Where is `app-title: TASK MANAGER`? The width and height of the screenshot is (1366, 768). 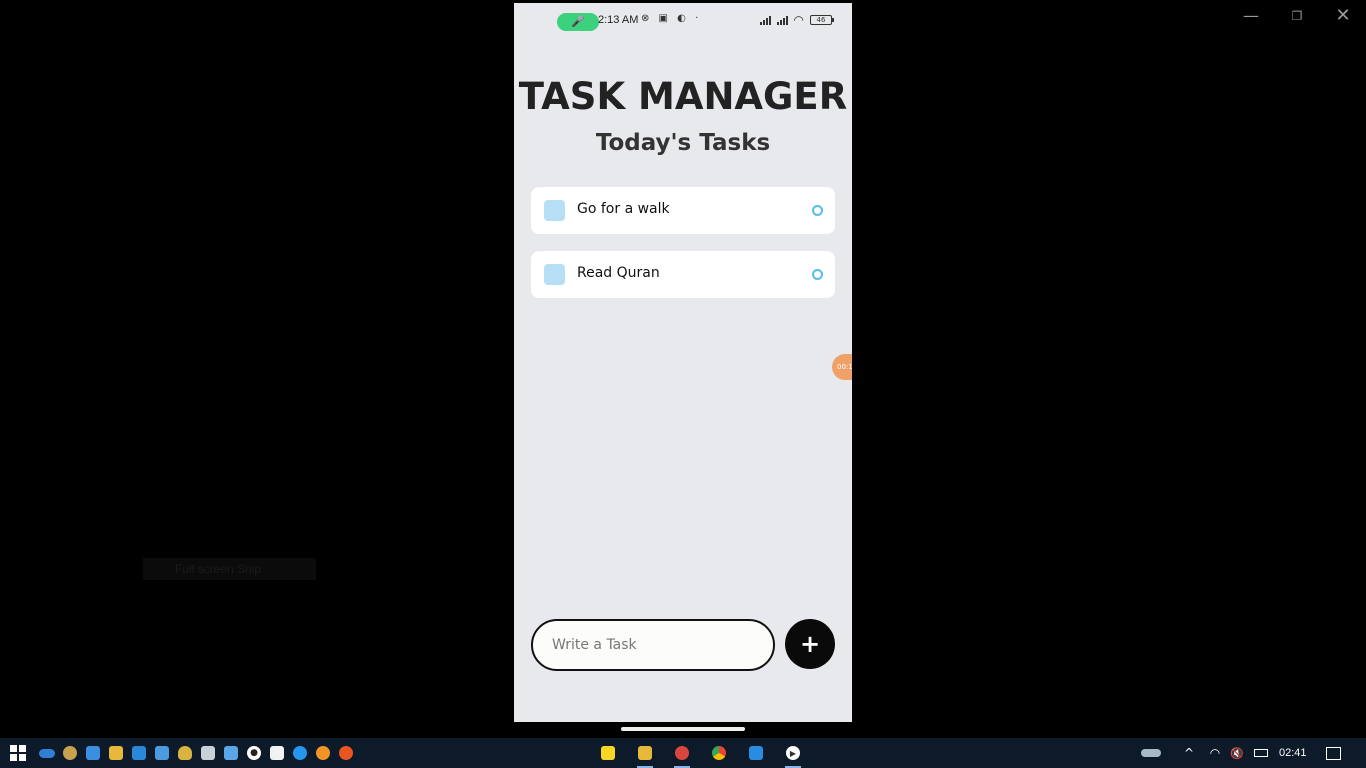 app-title: TASK MANAGER is located at coordinates (683, 96).